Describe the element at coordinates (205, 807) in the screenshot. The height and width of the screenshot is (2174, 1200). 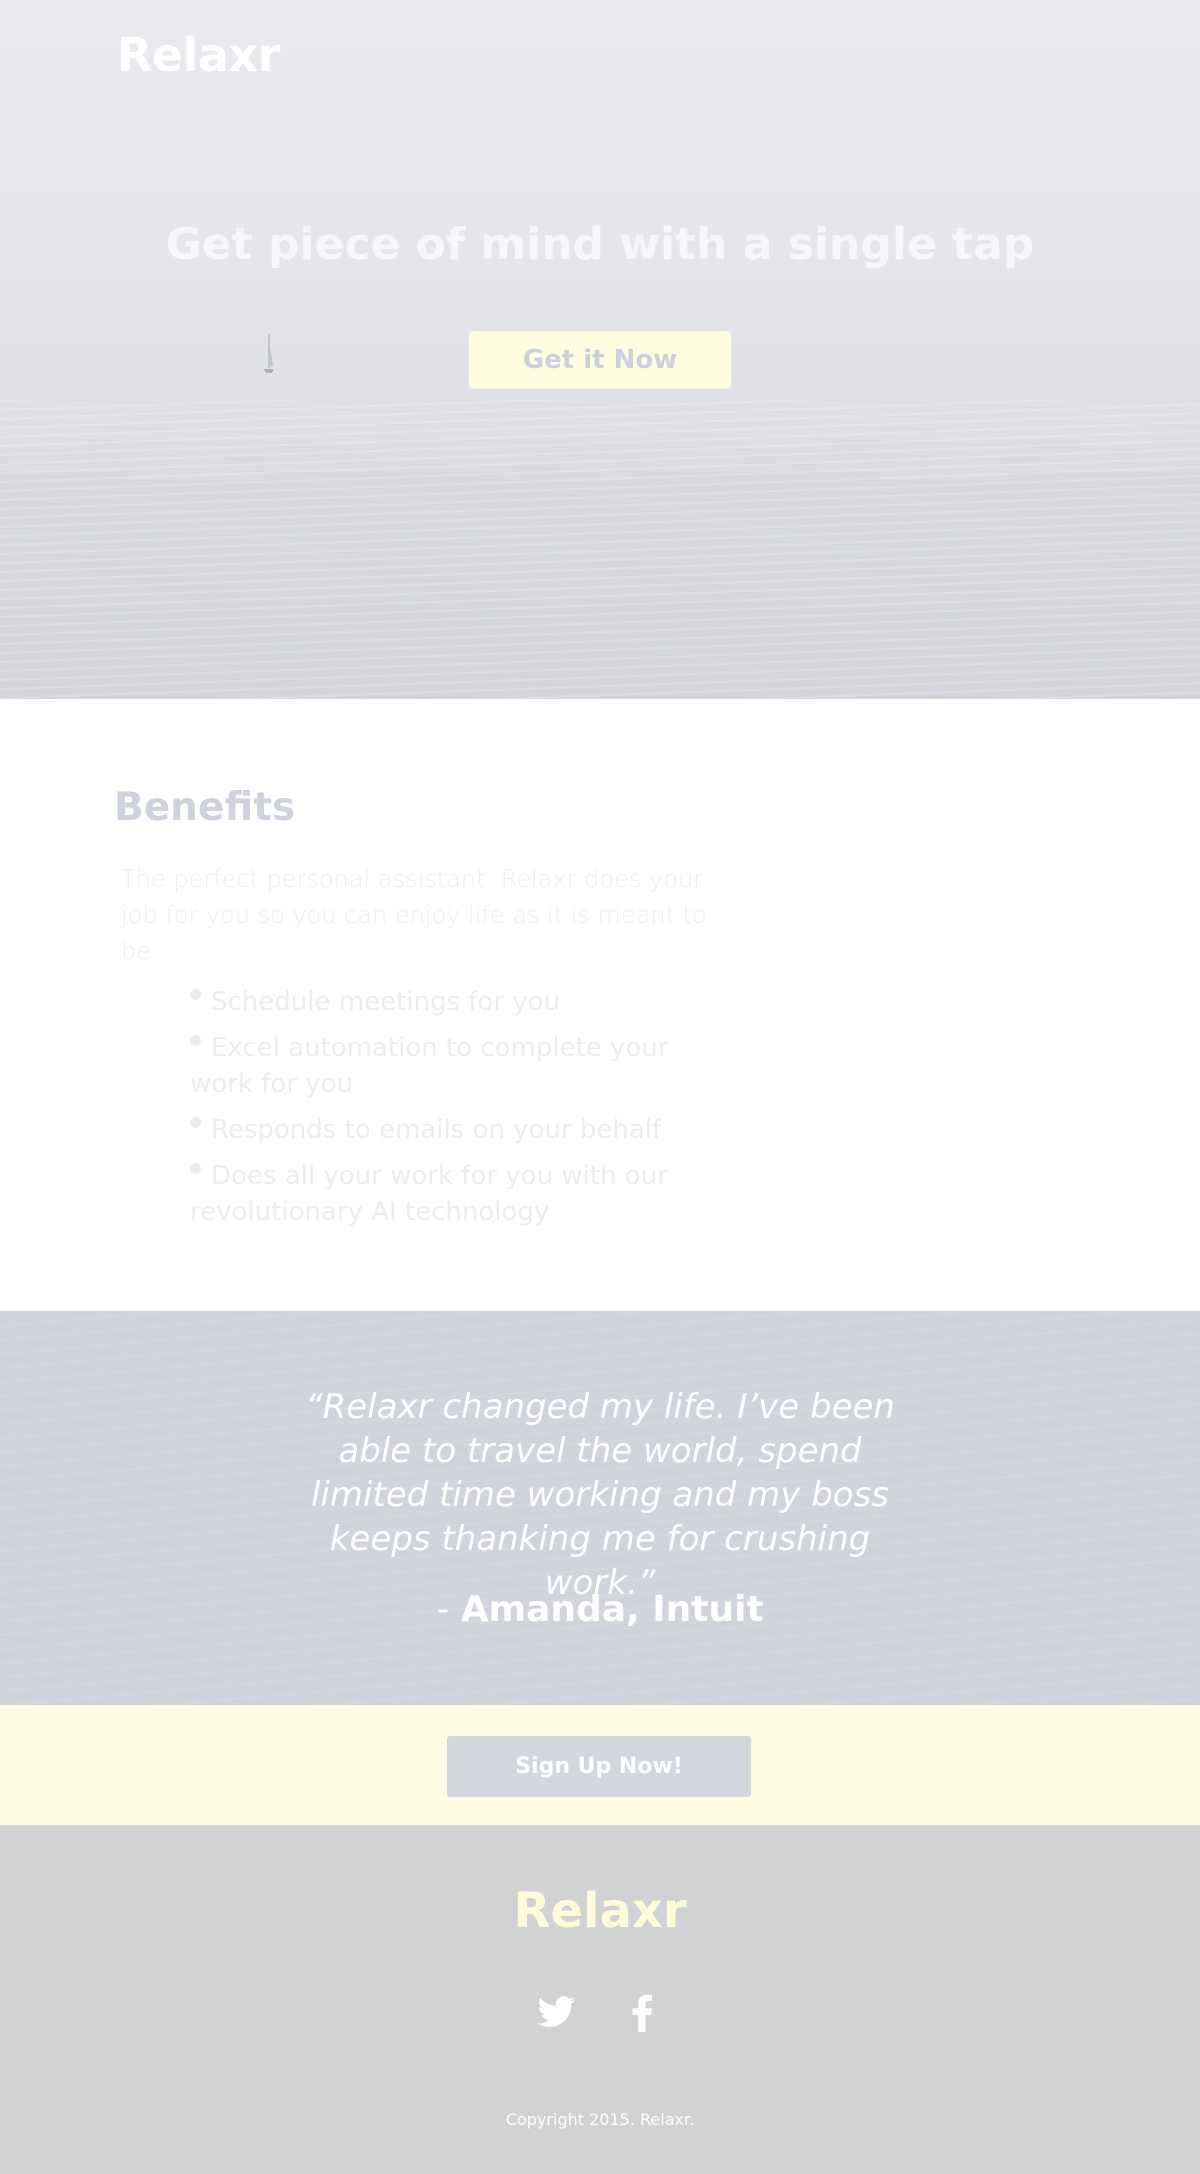
I see `benefits-heading: Benefits` at that location.